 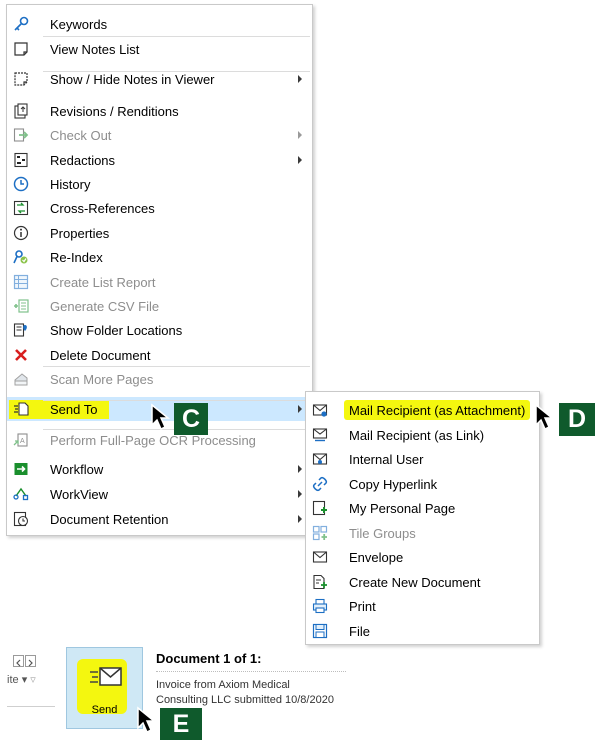 I want to click on submenu-item-label: Tile Groups, so click(x=382, y=533).